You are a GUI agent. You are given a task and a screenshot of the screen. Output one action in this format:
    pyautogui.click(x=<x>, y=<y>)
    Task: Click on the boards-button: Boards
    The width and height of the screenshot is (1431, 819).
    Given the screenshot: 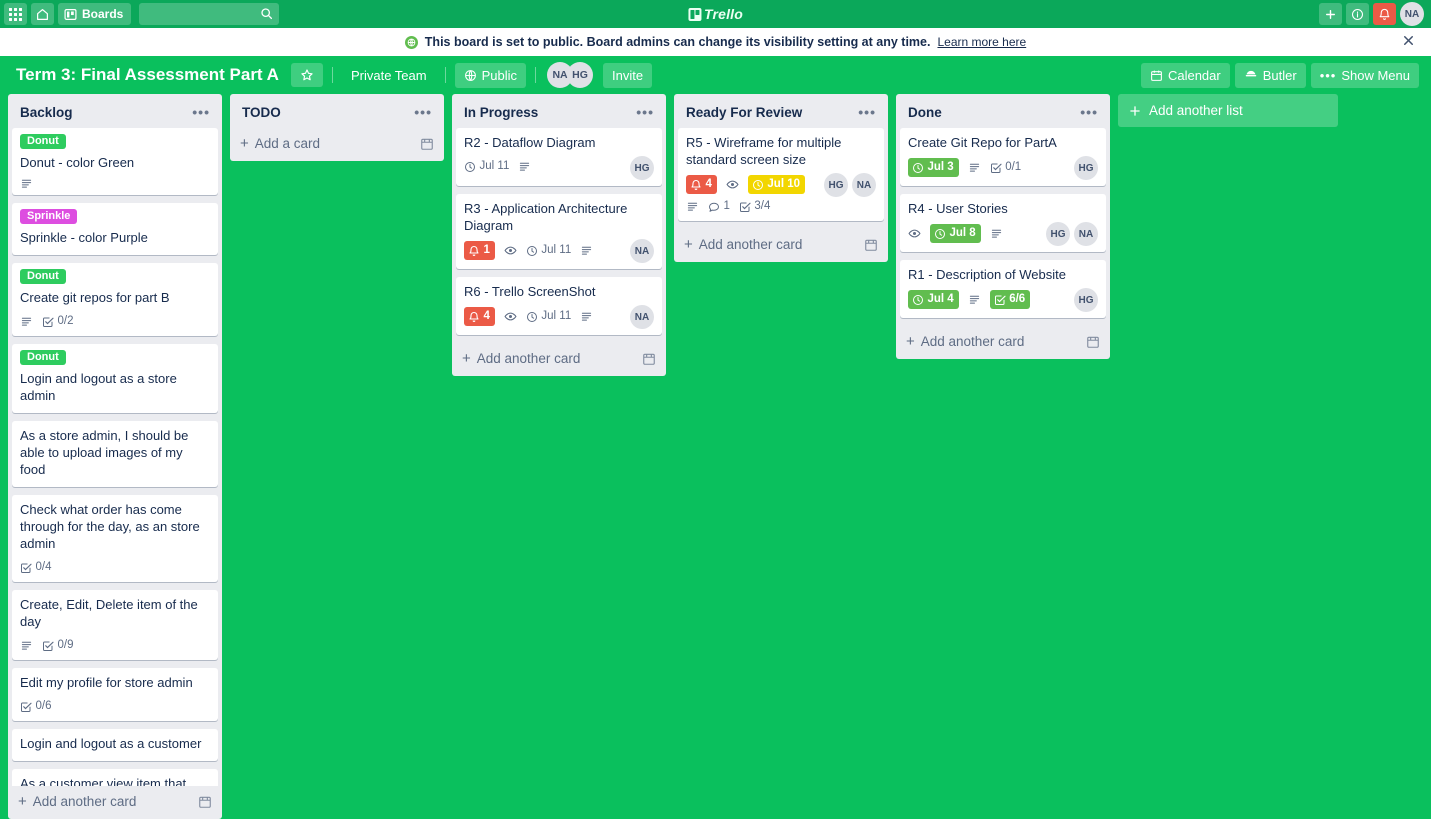 What is the action you would take?
    pyautogui.click(x=95, y=14)
    